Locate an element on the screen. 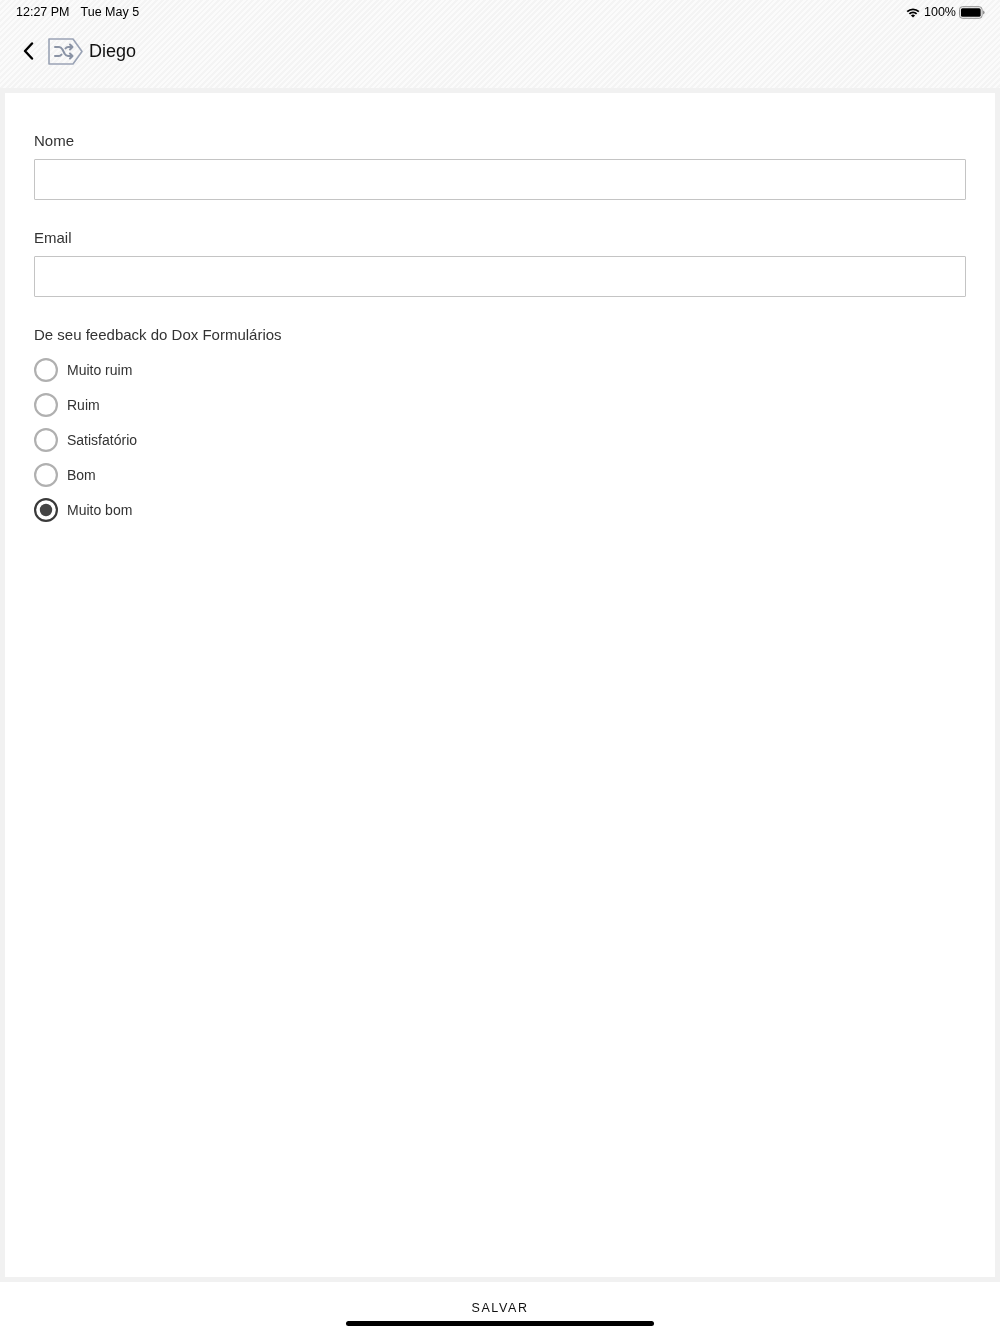 This screenshot has width=1000, height=1334. option-label: Ruim is located at coordinates (83, 404).